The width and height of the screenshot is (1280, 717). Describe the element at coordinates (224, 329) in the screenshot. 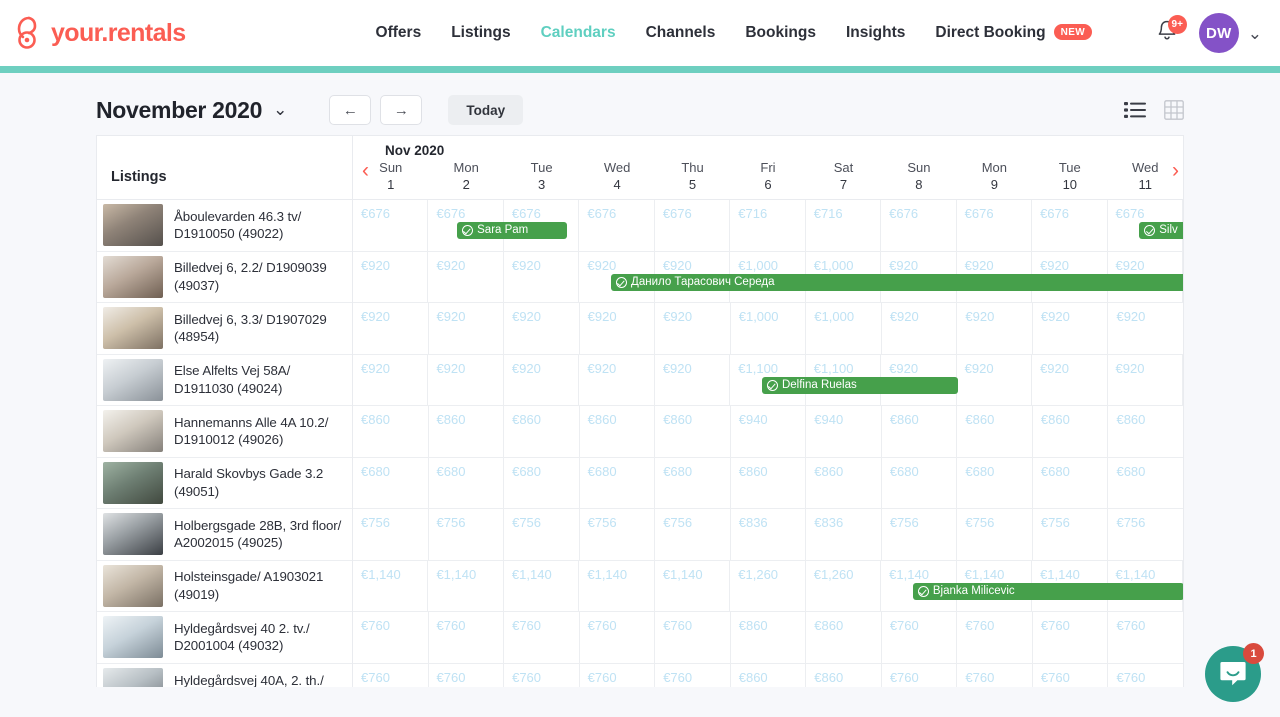

I see `listing-row: Billedvej 6, 3.3/ D1907029 (48954)` at that location.